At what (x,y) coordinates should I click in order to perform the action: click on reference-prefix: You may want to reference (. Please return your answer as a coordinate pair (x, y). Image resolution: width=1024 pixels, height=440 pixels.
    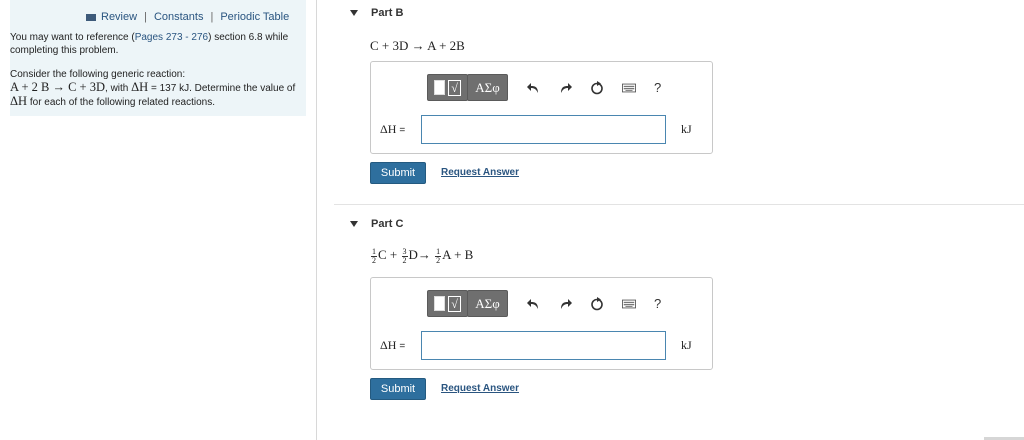
    Looking at the image, I should click on (72, 37).